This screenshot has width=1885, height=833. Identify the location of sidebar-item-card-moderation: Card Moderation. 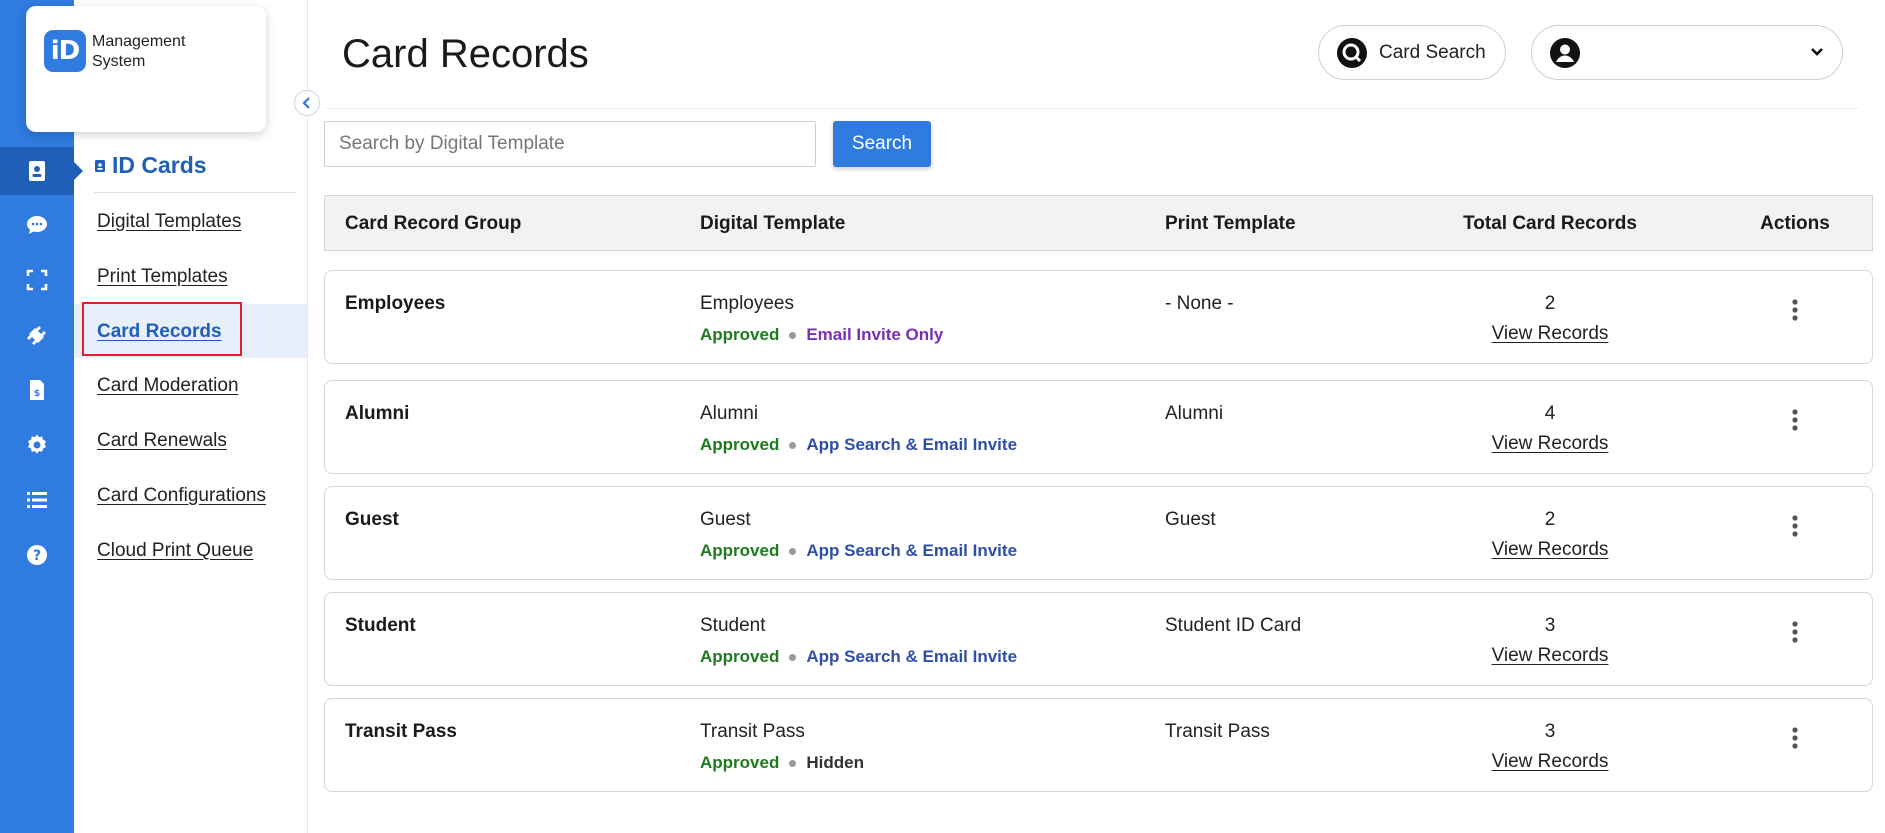
(168, 386).